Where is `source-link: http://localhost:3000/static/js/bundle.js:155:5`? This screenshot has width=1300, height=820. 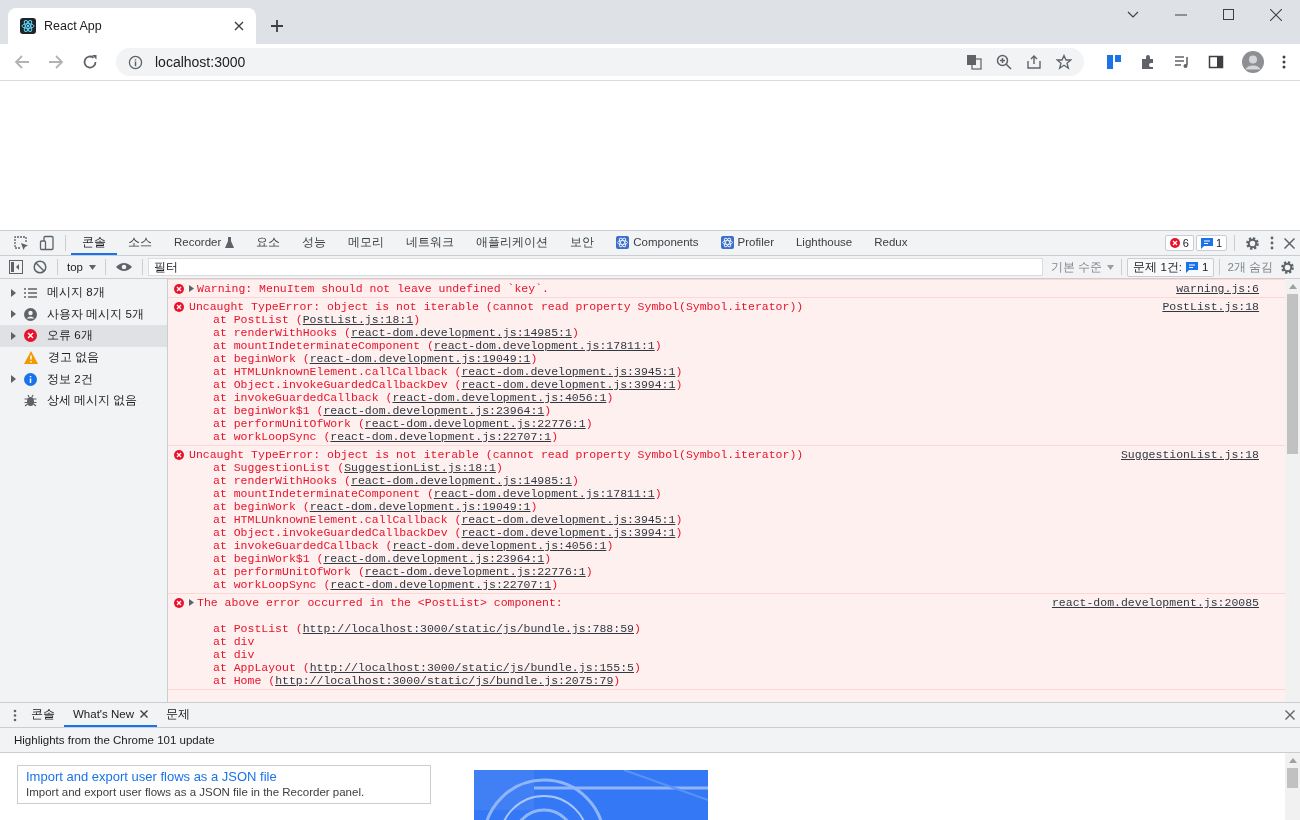 source-link: http://localhost:3000/static/js/bundle.js:155:5 is located at coordinates (471, 667).